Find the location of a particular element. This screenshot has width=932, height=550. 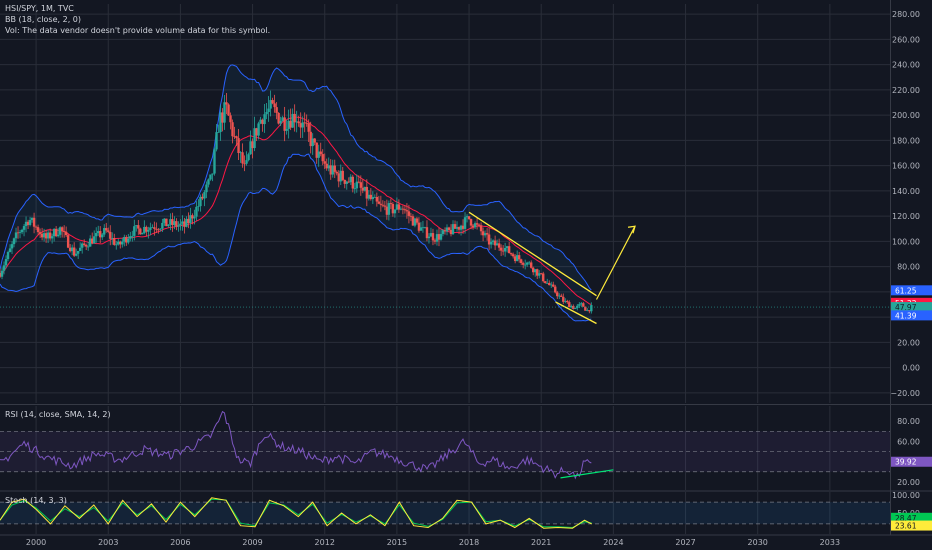

bb-legend: BB (18, close, 2, 0) is located at coordinates (137, 19).